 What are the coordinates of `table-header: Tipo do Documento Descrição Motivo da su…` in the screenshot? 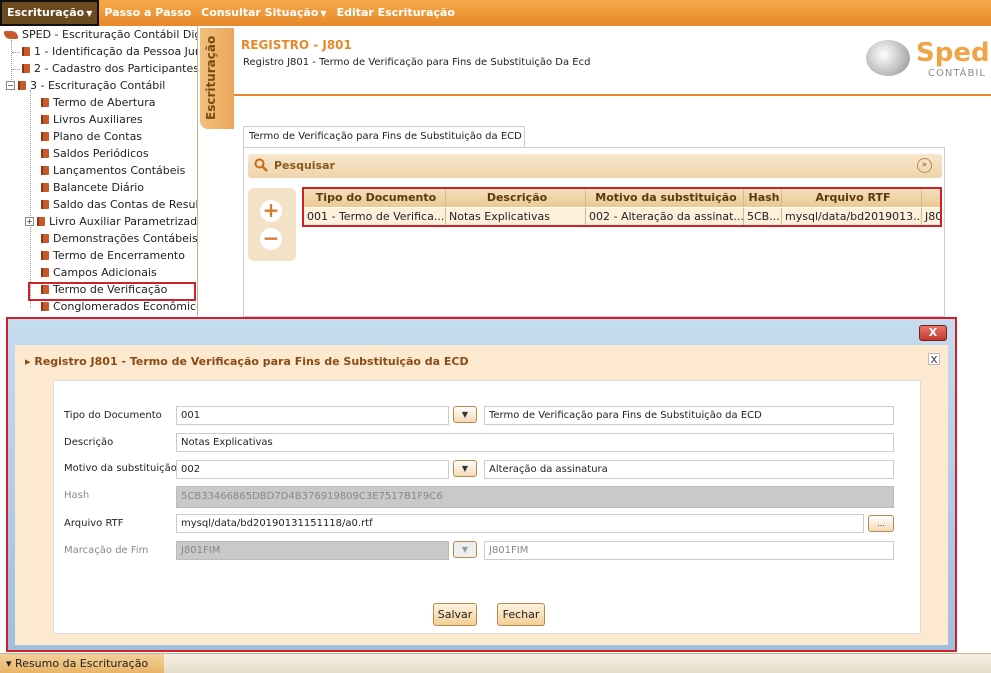 It's located at (622, 198).